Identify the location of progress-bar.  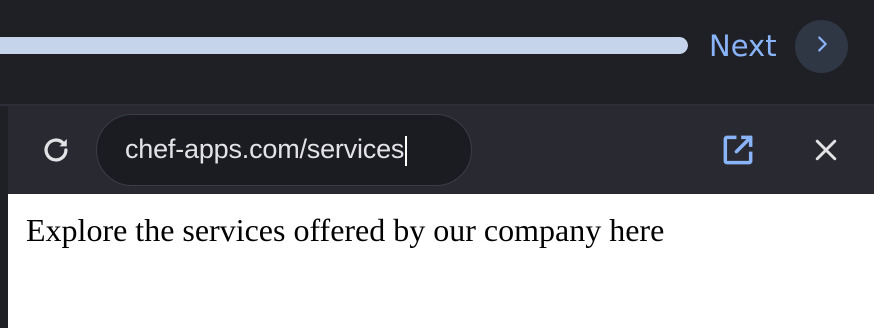
(344, 45).